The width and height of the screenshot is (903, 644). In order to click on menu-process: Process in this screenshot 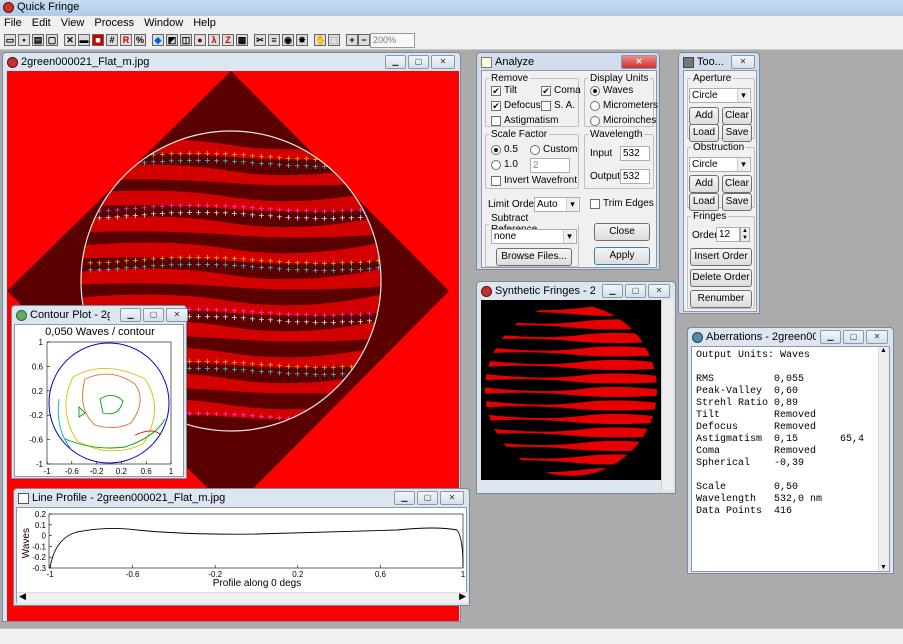, I will do `click(115, 22)`.